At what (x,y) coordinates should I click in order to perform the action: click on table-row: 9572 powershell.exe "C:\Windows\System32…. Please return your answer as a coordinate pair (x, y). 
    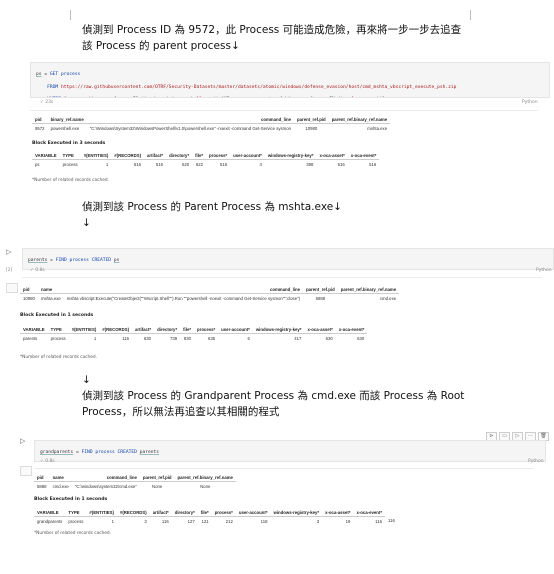
    Looking at the image, I should click on (211, 128).